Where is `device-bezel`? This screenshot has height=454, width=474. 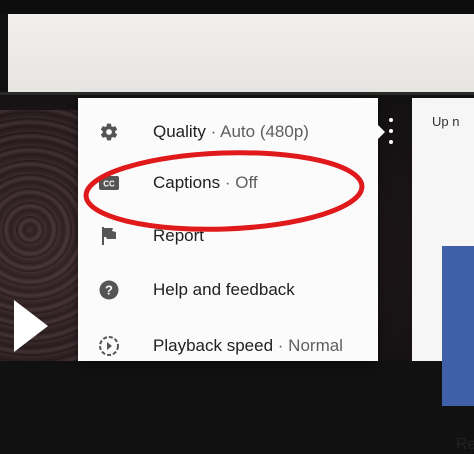
device-bezel is located at coordinates (237, 7).